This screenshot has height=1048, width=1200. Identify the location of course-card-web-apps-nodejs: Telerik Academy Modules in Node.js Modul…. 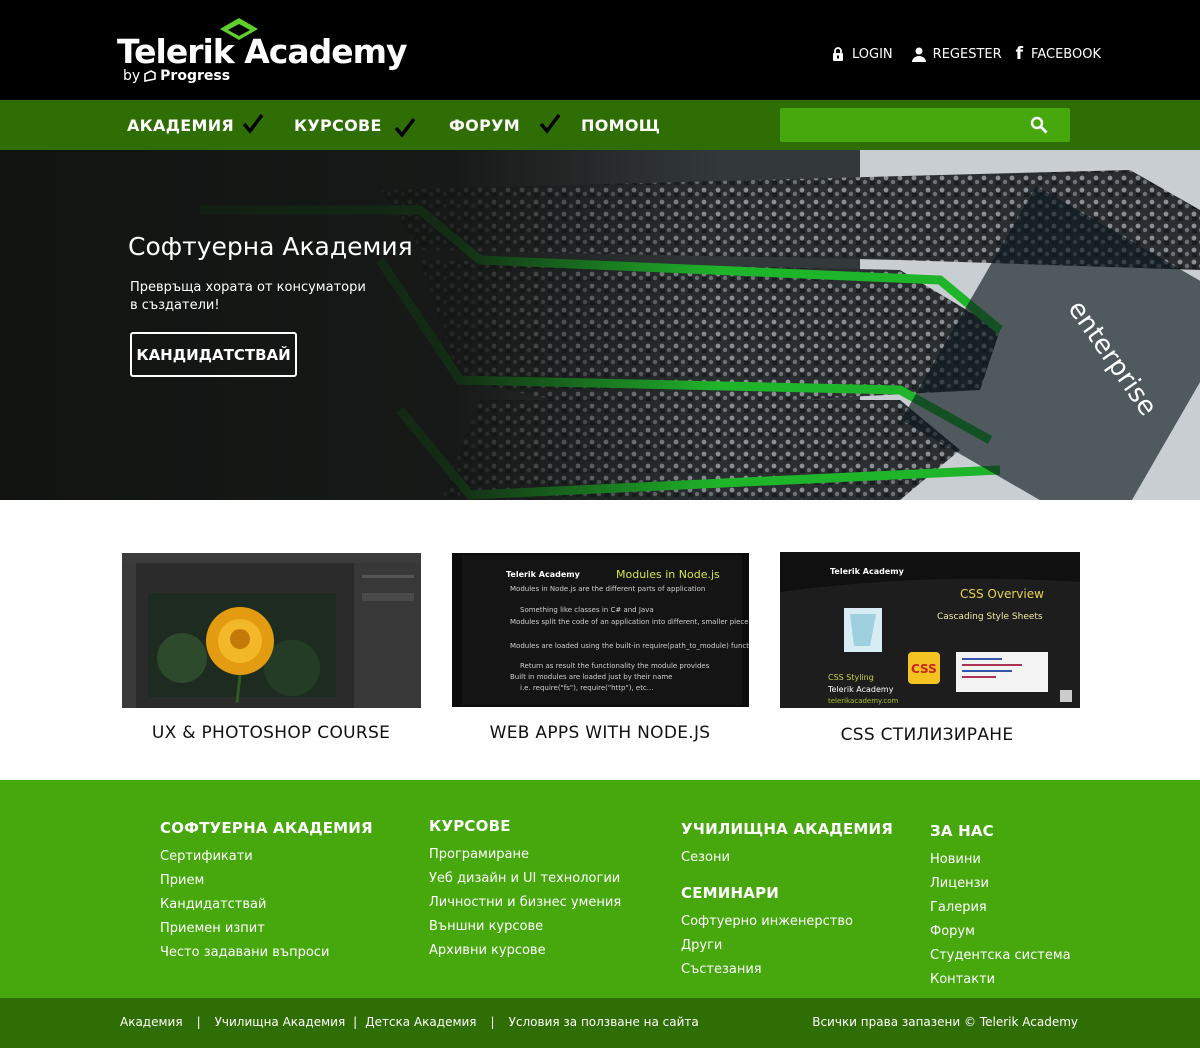
(602, 653).